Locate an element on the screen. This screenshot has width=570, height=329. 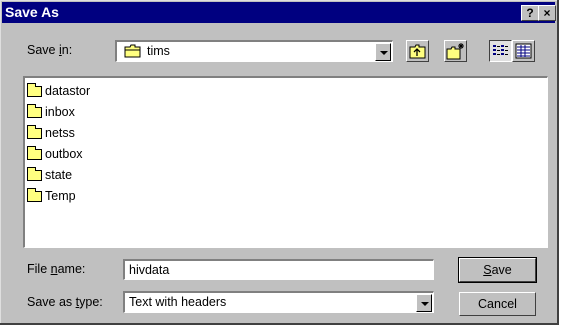
up-one-level-button is located at coordinates (417, 51).